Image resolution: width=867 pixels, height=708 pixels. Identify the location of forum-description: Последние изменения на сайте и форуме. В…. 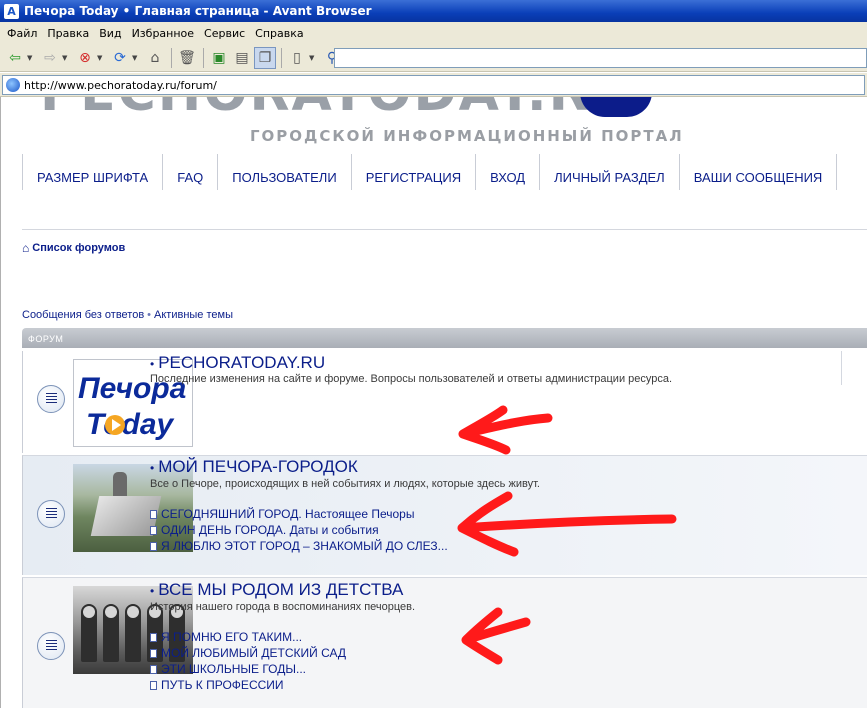
(411, 379).